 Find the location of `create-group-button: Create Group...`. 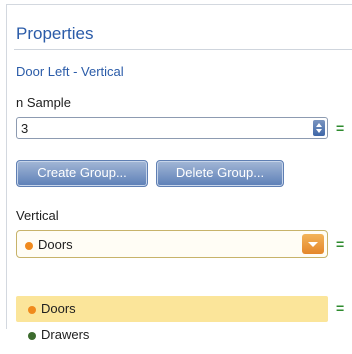

create-group-button: Create Group... is located at coordinates (82, 173).